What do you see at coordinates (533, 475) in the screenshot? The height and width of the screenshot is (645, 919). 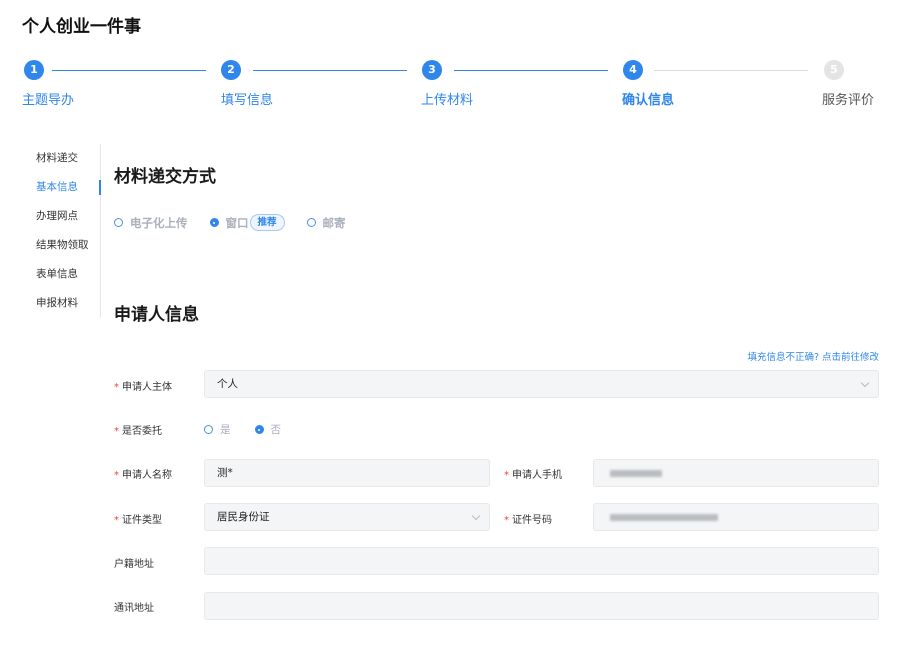 I see `phone-label: * 申请人手机` at bounding box center [533, 475].